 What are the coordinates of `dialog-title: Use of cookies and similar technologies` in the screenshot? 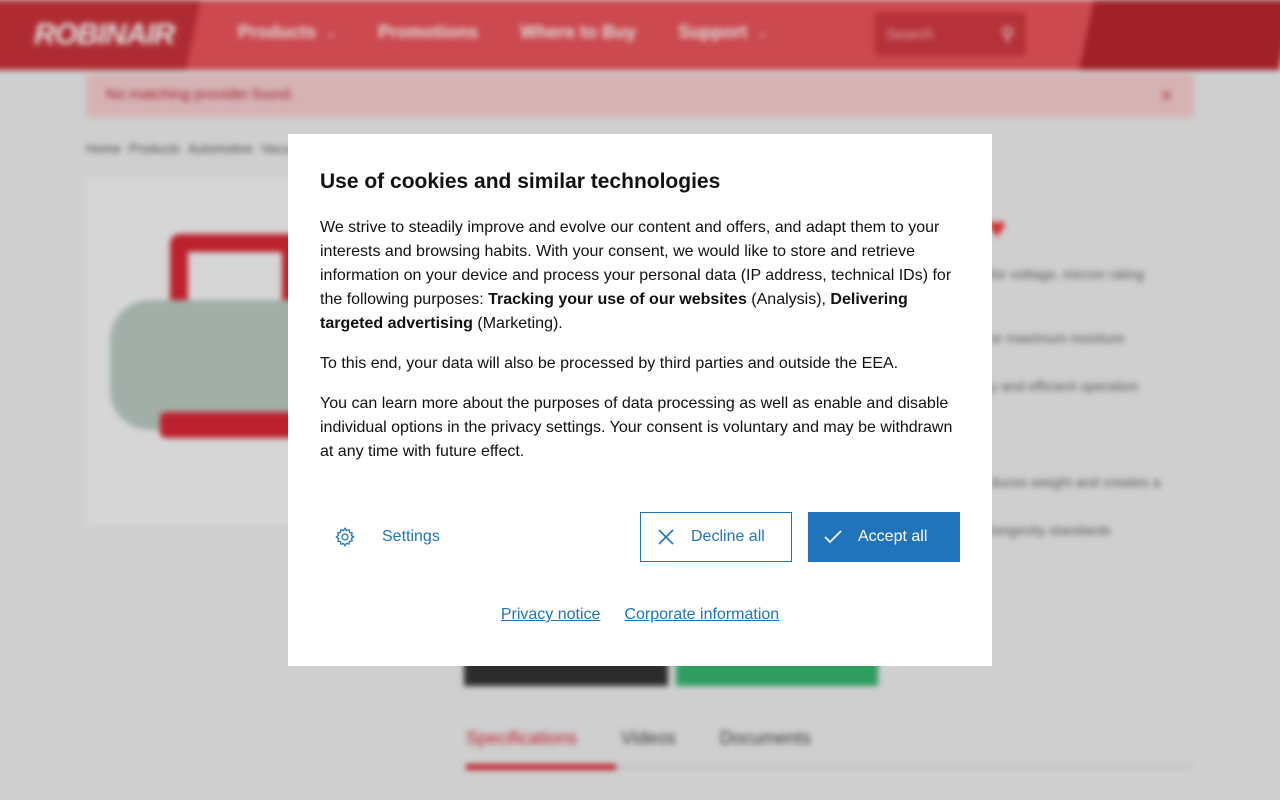 It's located at (520, 181).